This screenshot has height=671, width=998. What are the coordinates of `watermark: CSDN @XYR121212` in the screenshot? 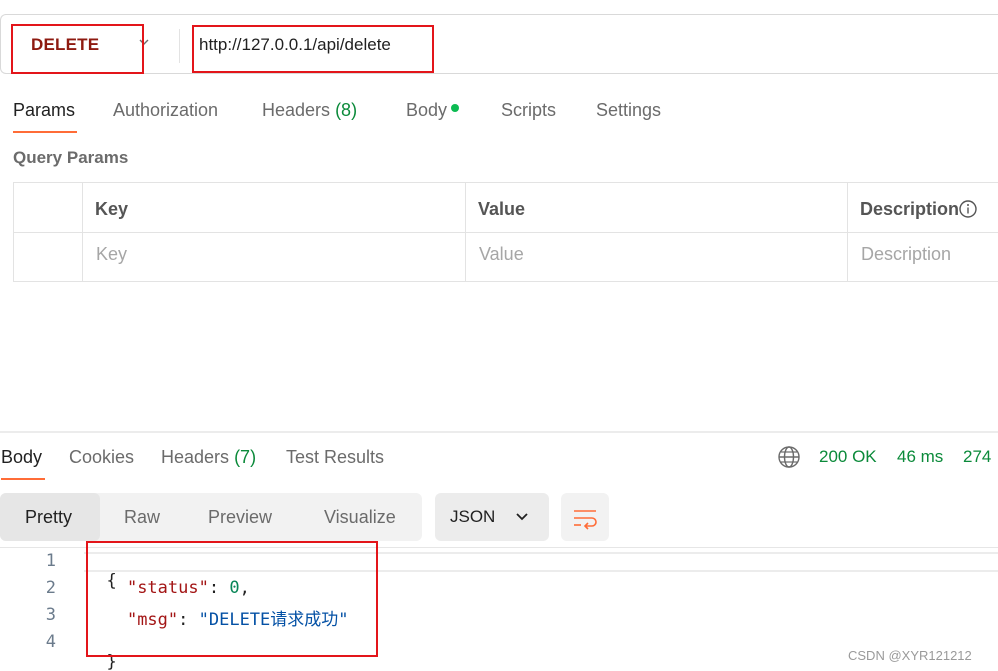 It's located at (910, 655).